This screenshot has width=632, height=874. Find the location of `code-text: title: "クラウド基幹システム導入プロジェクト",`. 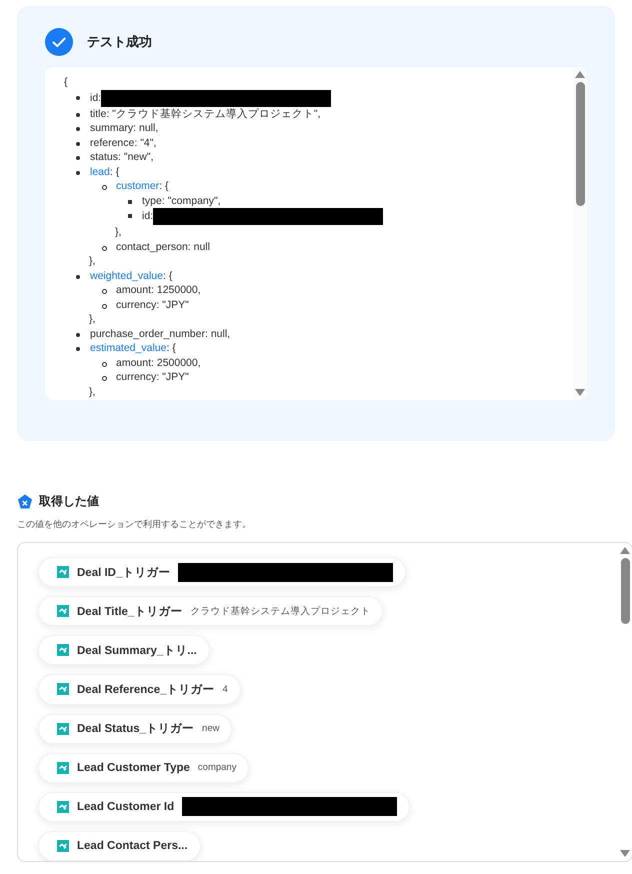

code-text: title: "クラウド基幹システム導入プロジェクト", is located at coordinates (205, 113).